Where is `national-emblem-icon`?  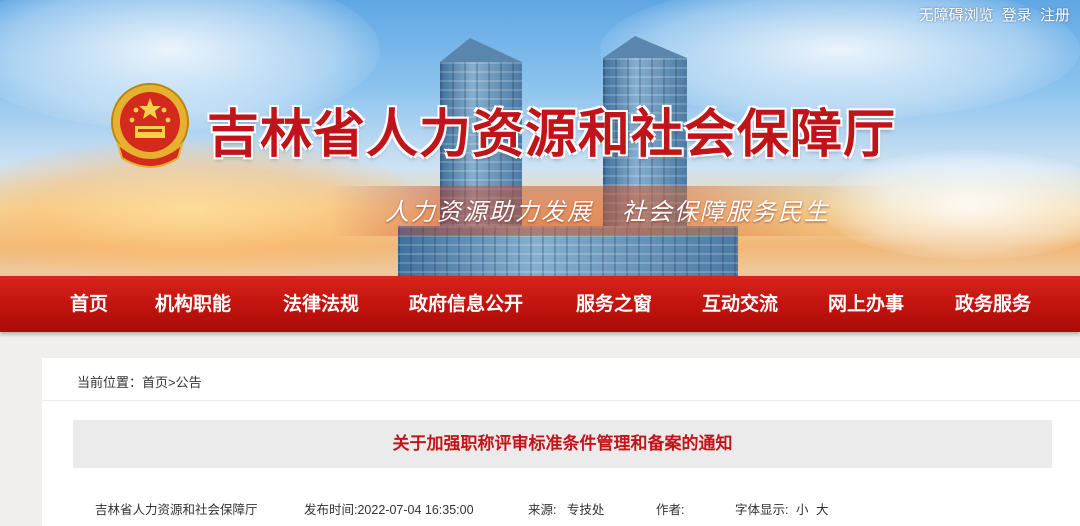
national-emblem-icon is located at coordinates (150, 125).